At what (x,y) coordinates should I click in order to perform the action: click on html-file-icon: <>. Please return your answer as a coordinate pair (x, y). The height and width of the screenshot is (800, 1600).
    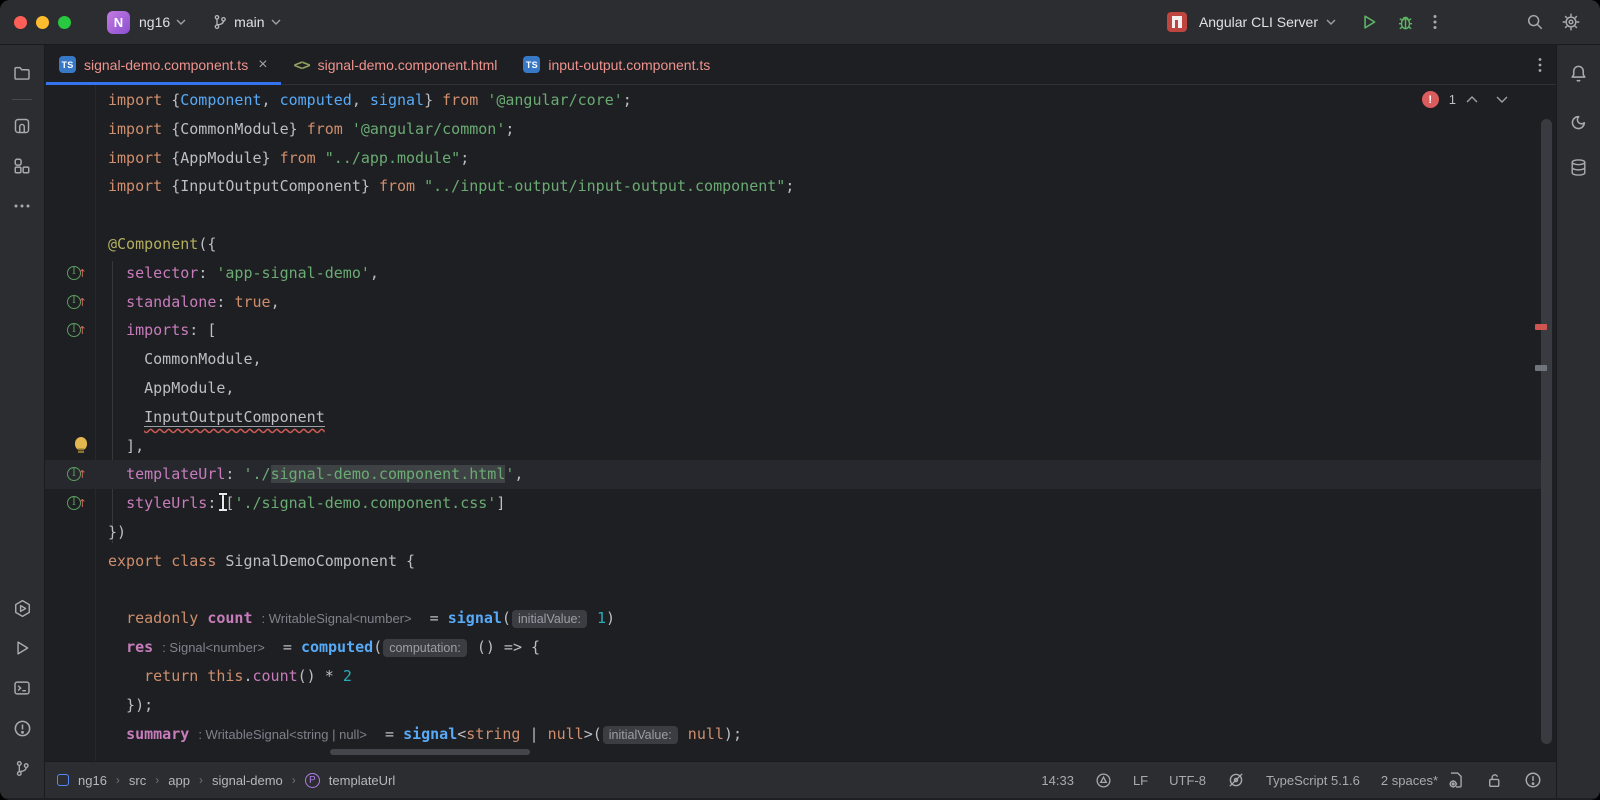
    Looking at the image, I should click on (302, 64).